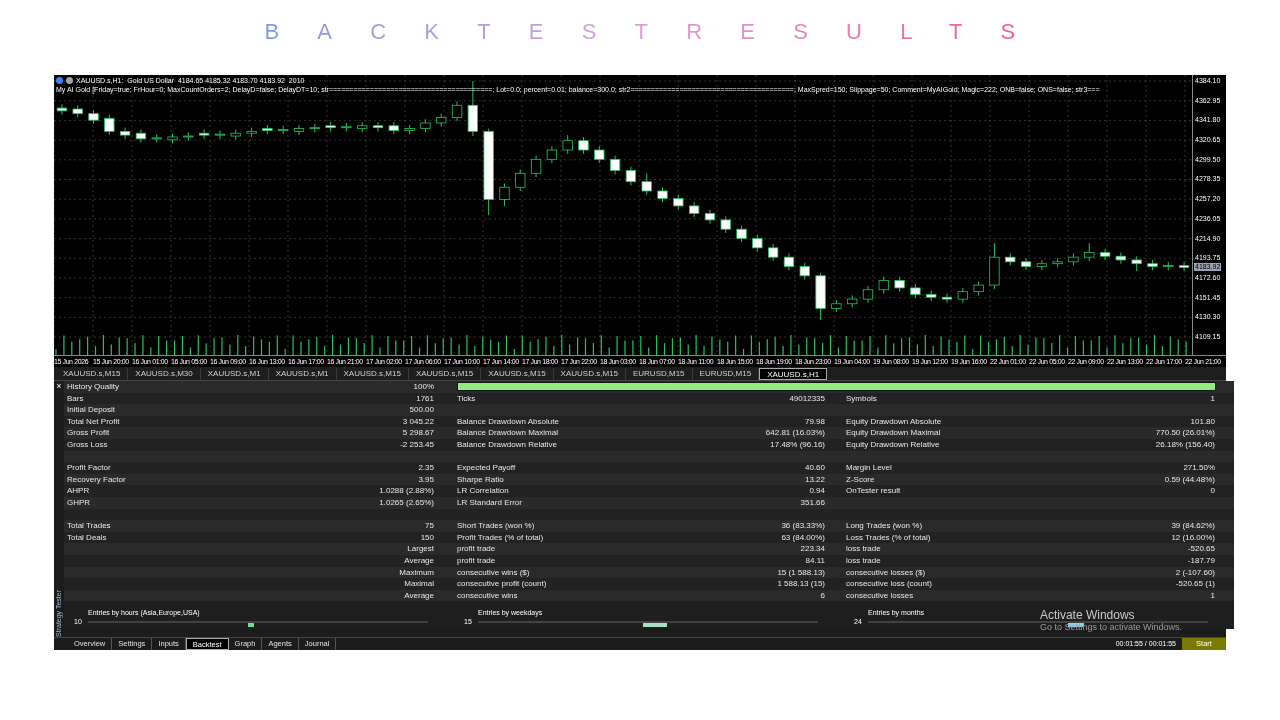  I want to click on table-cell-text: 13.22, so click(814, 479).